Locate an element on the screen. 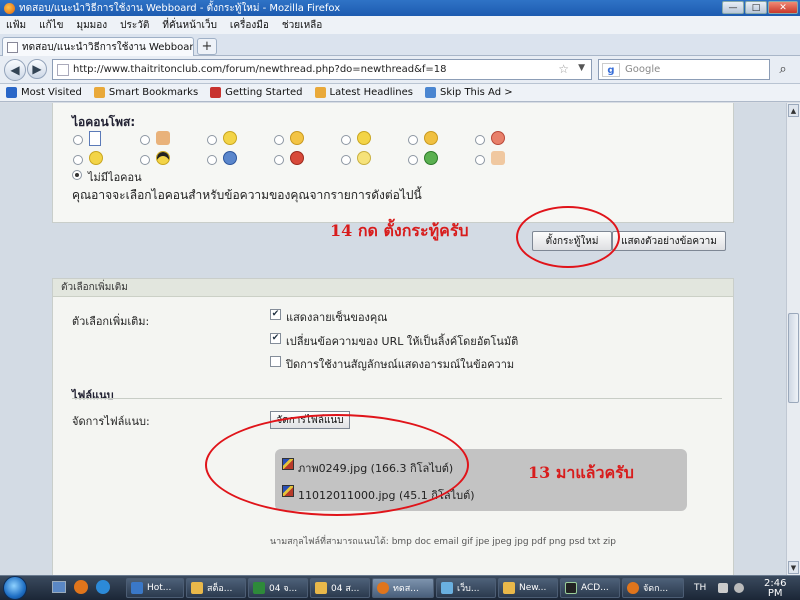  options-label: ตัวเลือกเพิ่มเติม: is located at coordinates (111, 321).